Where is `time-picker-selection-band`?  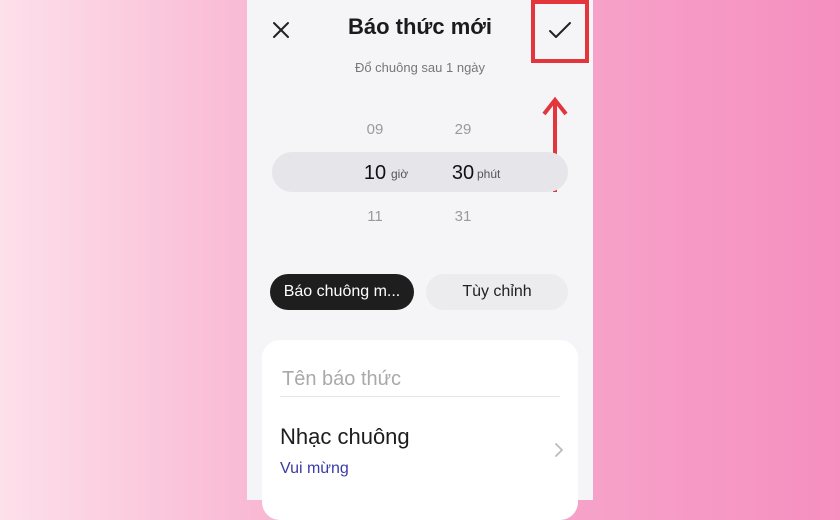
time-picker-selection-band is located at coordinates (420, 172).